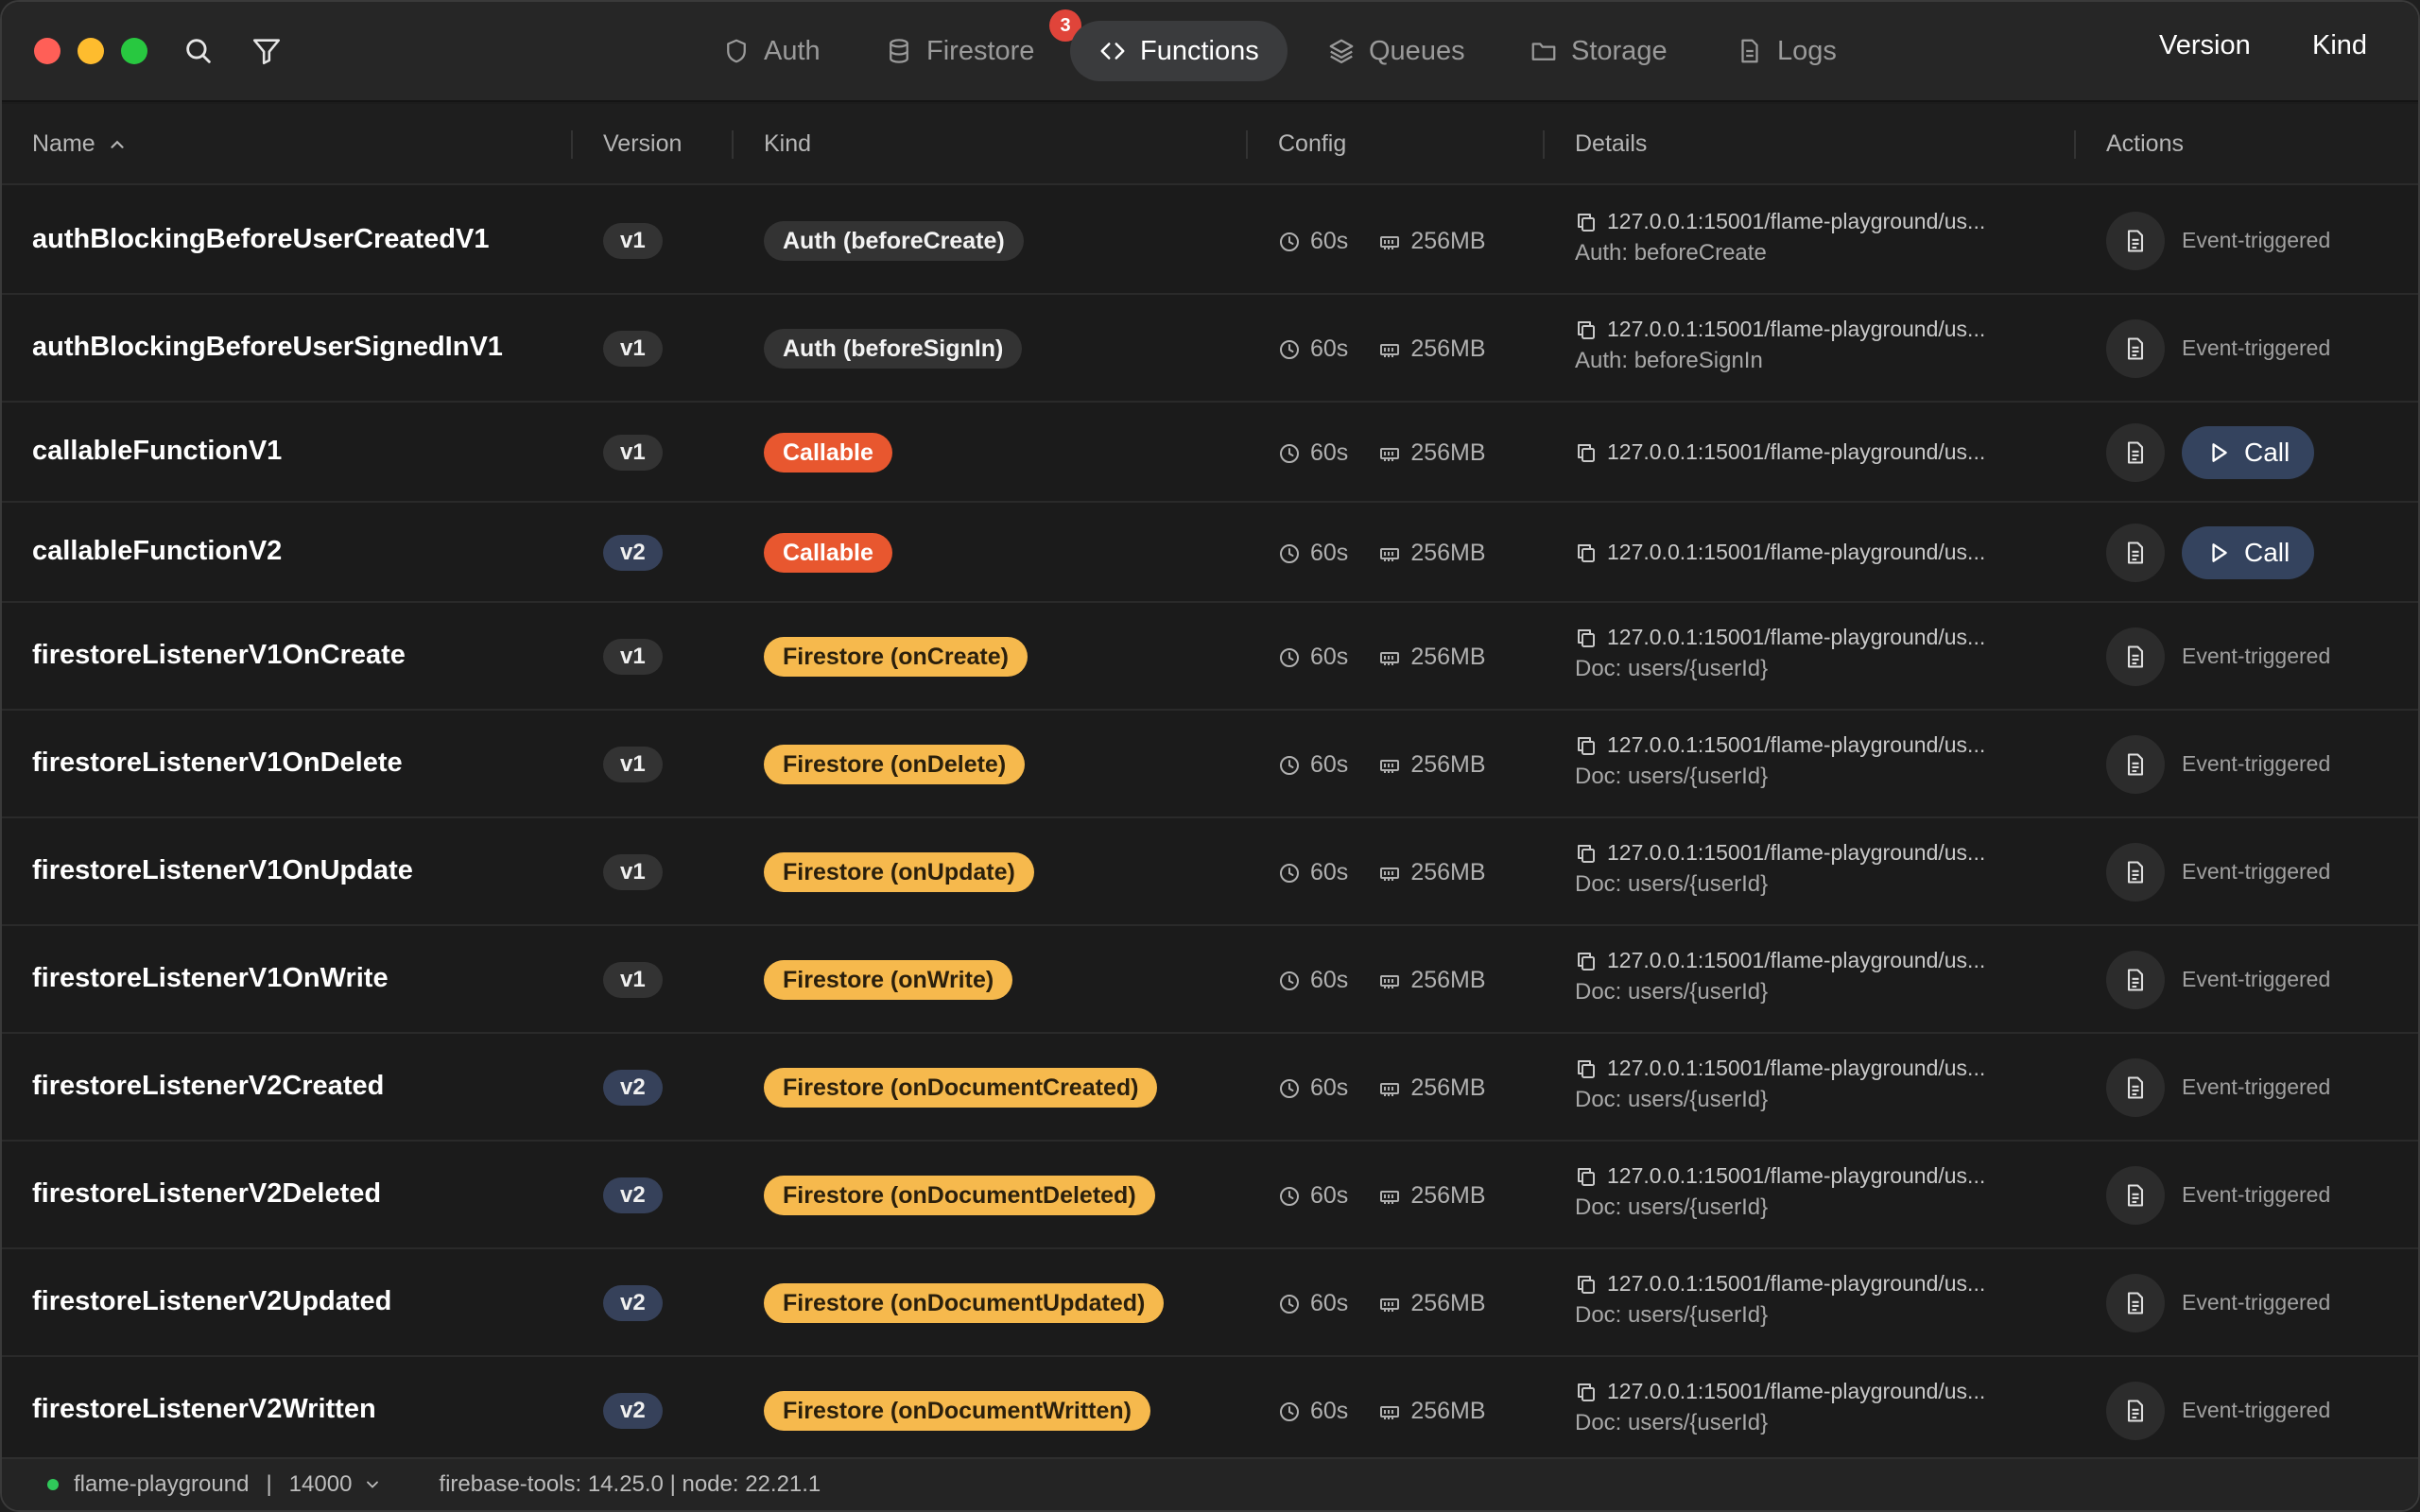 This screenshot has height=1512, width=2420. Describe the element at coordinates (642, 144) in the screenshot. I see `column-version-header: Version` at that location.